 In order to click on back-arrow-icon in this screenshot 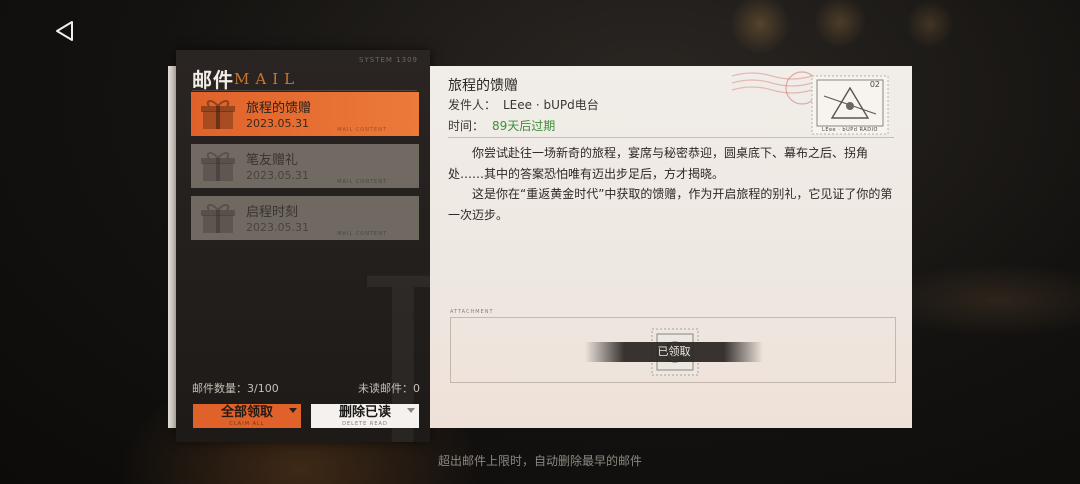, I will do `click(64, 31)`.